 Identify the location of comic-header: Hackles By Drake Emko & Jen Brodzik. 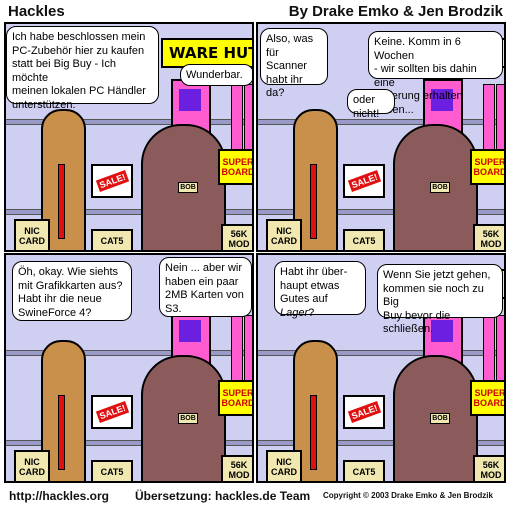
(255, 11).